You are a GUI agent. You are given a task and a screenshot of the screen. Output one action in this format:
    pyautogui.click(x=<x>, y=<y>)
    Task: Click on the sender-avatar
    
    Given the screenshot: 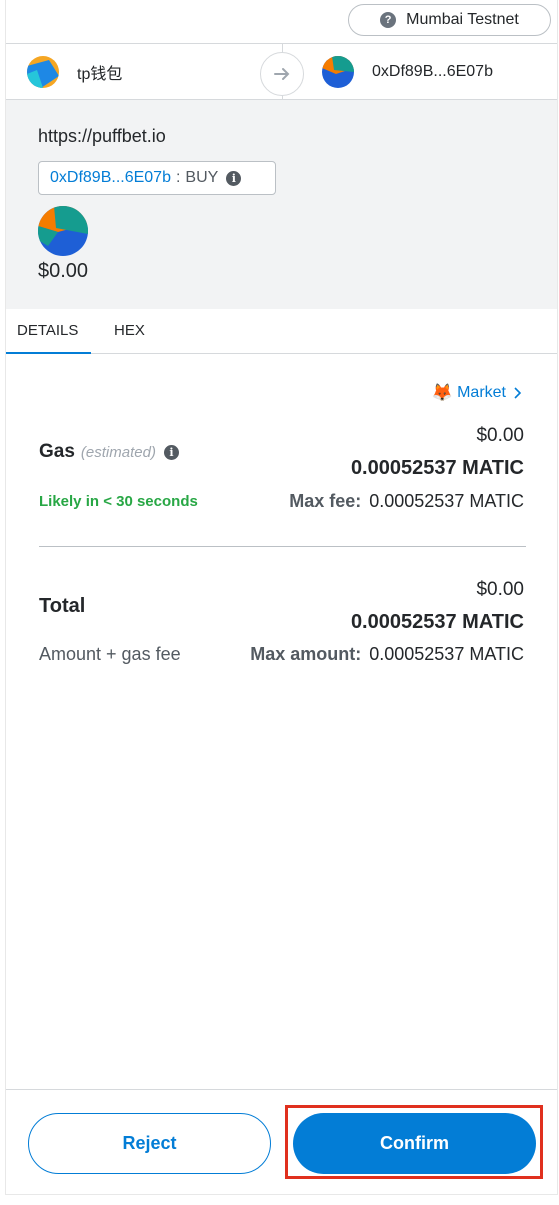 What is the action you would take?
    pyautogui.click(x=43, y=72)
    